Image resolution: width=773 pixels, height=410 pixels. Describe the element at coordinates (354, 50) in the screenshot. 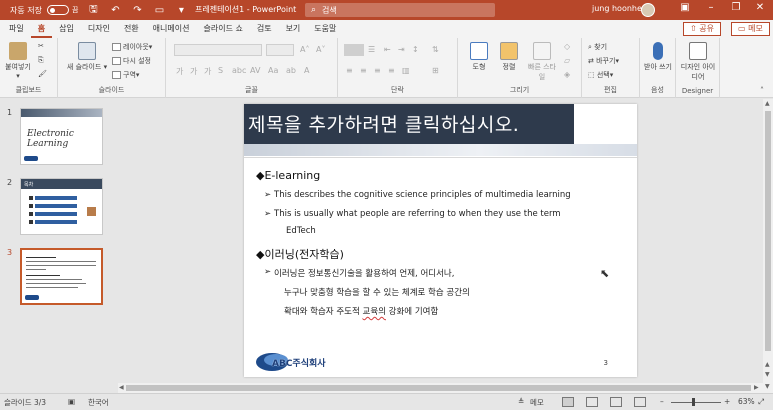

I see `bullets-button` at that location.